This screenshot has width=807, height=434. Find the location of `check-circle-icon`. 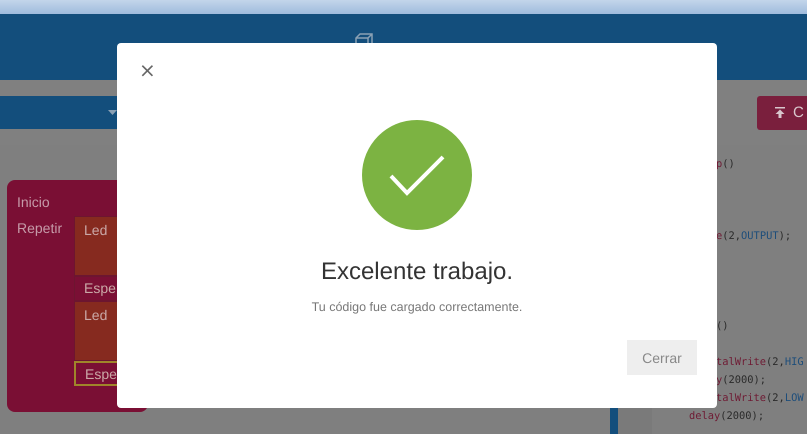

check-circle-icon is located at coordinates (417, 175).